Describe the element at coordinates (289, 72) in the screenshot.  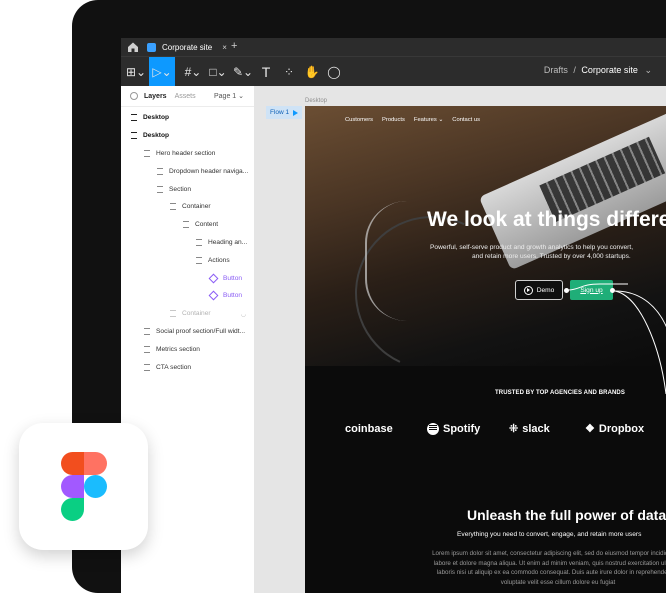
I see `resources-icon: ⁘` at that location.